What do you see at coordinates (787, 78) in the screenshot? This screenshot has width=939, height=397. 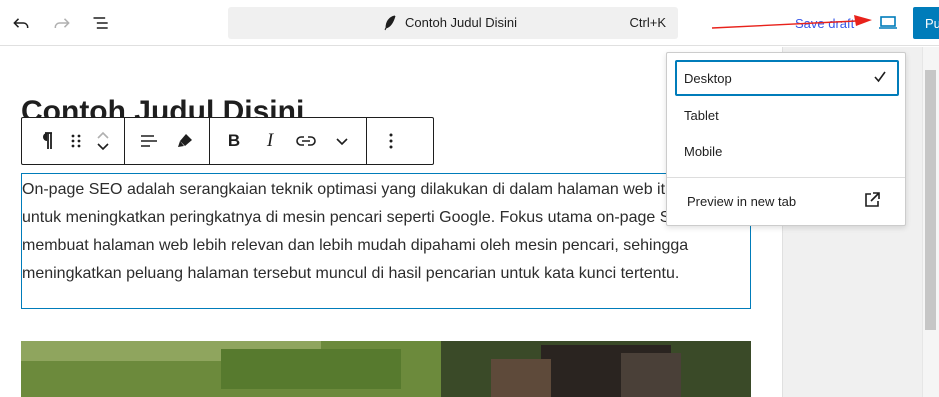 I see `device-option-desktop: Desktop` at bounding box center [787, 78].